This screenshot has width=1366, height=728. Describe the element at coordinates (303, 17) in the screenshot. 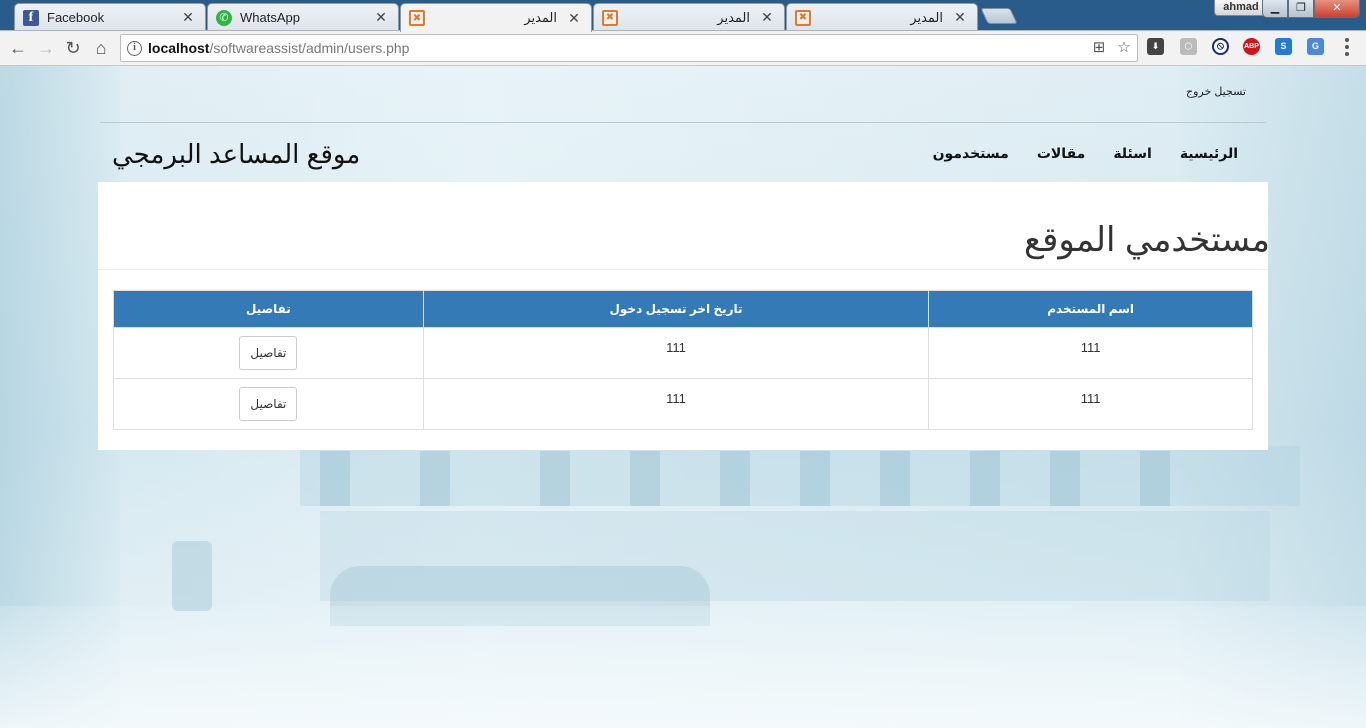

I see `tab-whatsapp: ✆ WhatsApp ✕` at that location.